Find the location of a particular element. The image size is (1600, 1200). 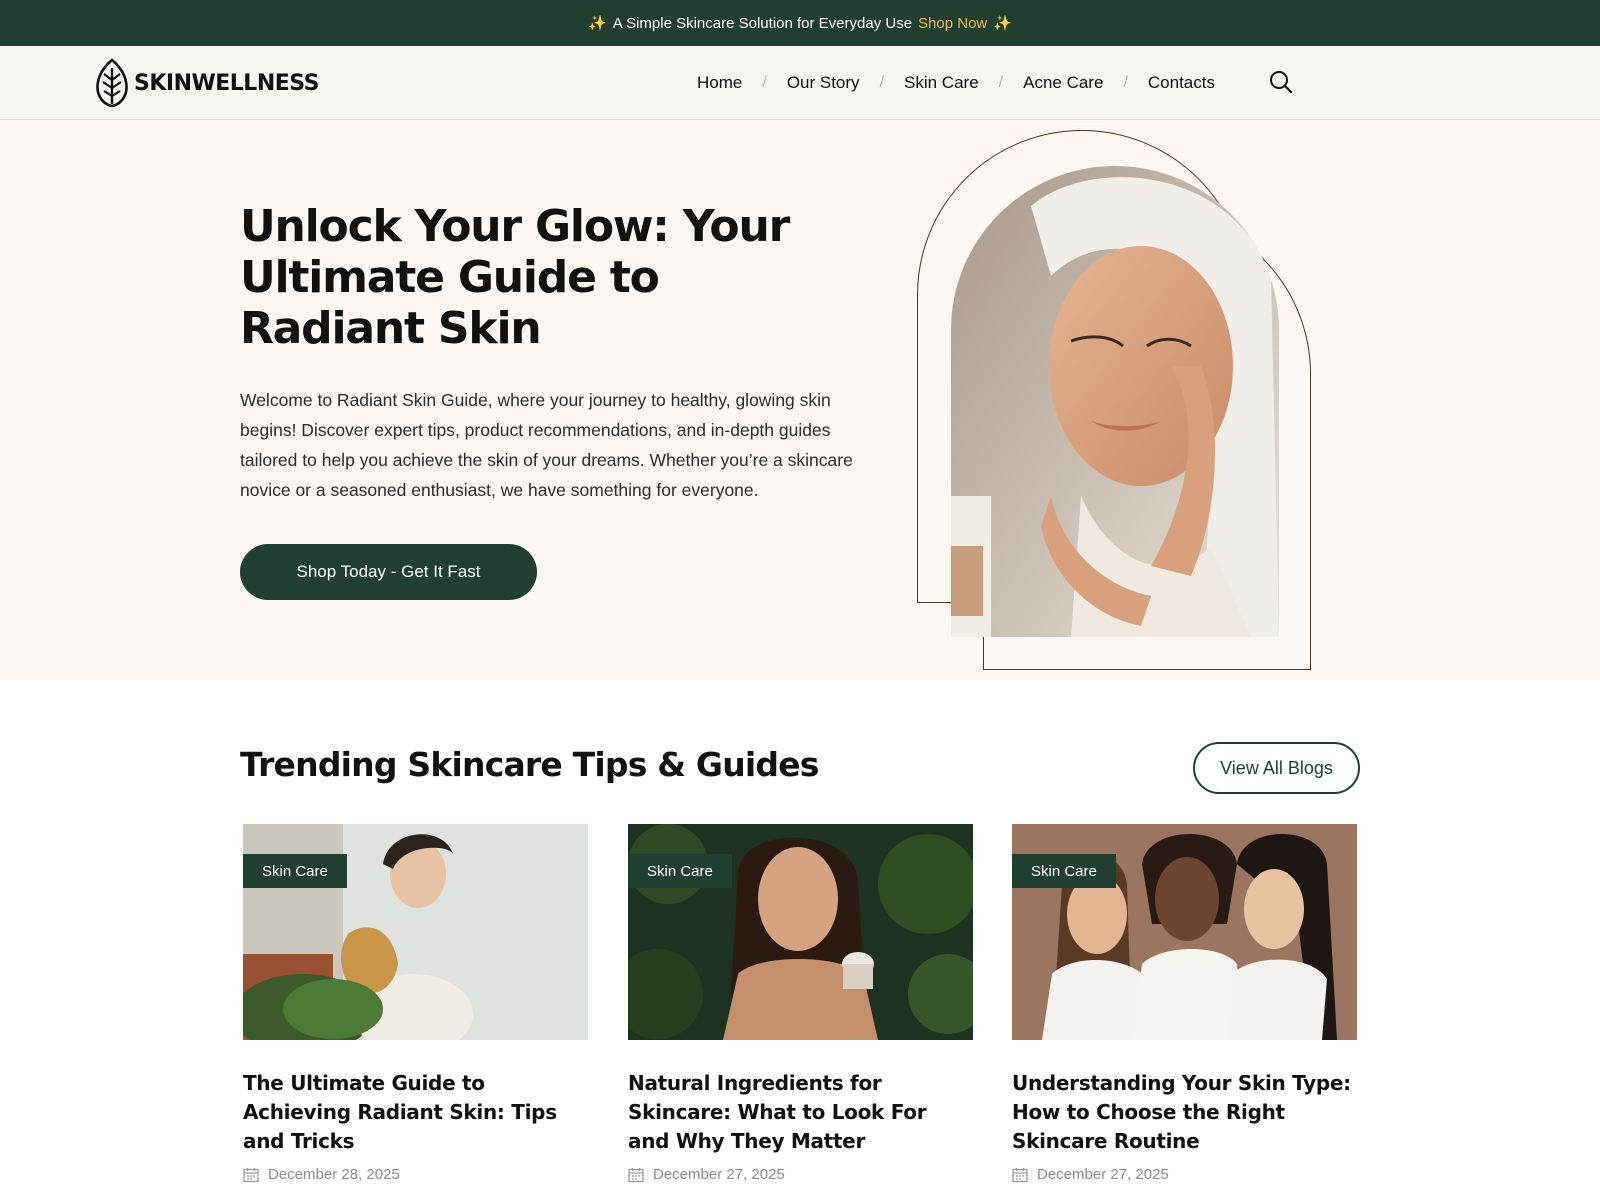

hero-image is located at coordinates (1115, 401).